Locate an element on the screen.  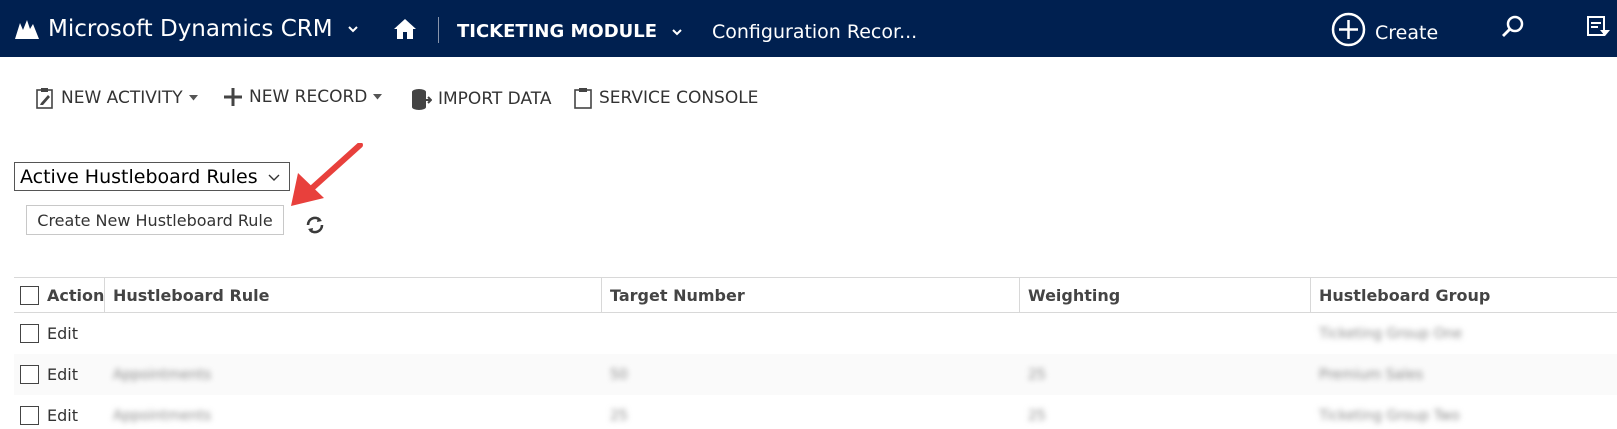
table-row: Edit Ticketing Group One is located at coordinates (815, 333).